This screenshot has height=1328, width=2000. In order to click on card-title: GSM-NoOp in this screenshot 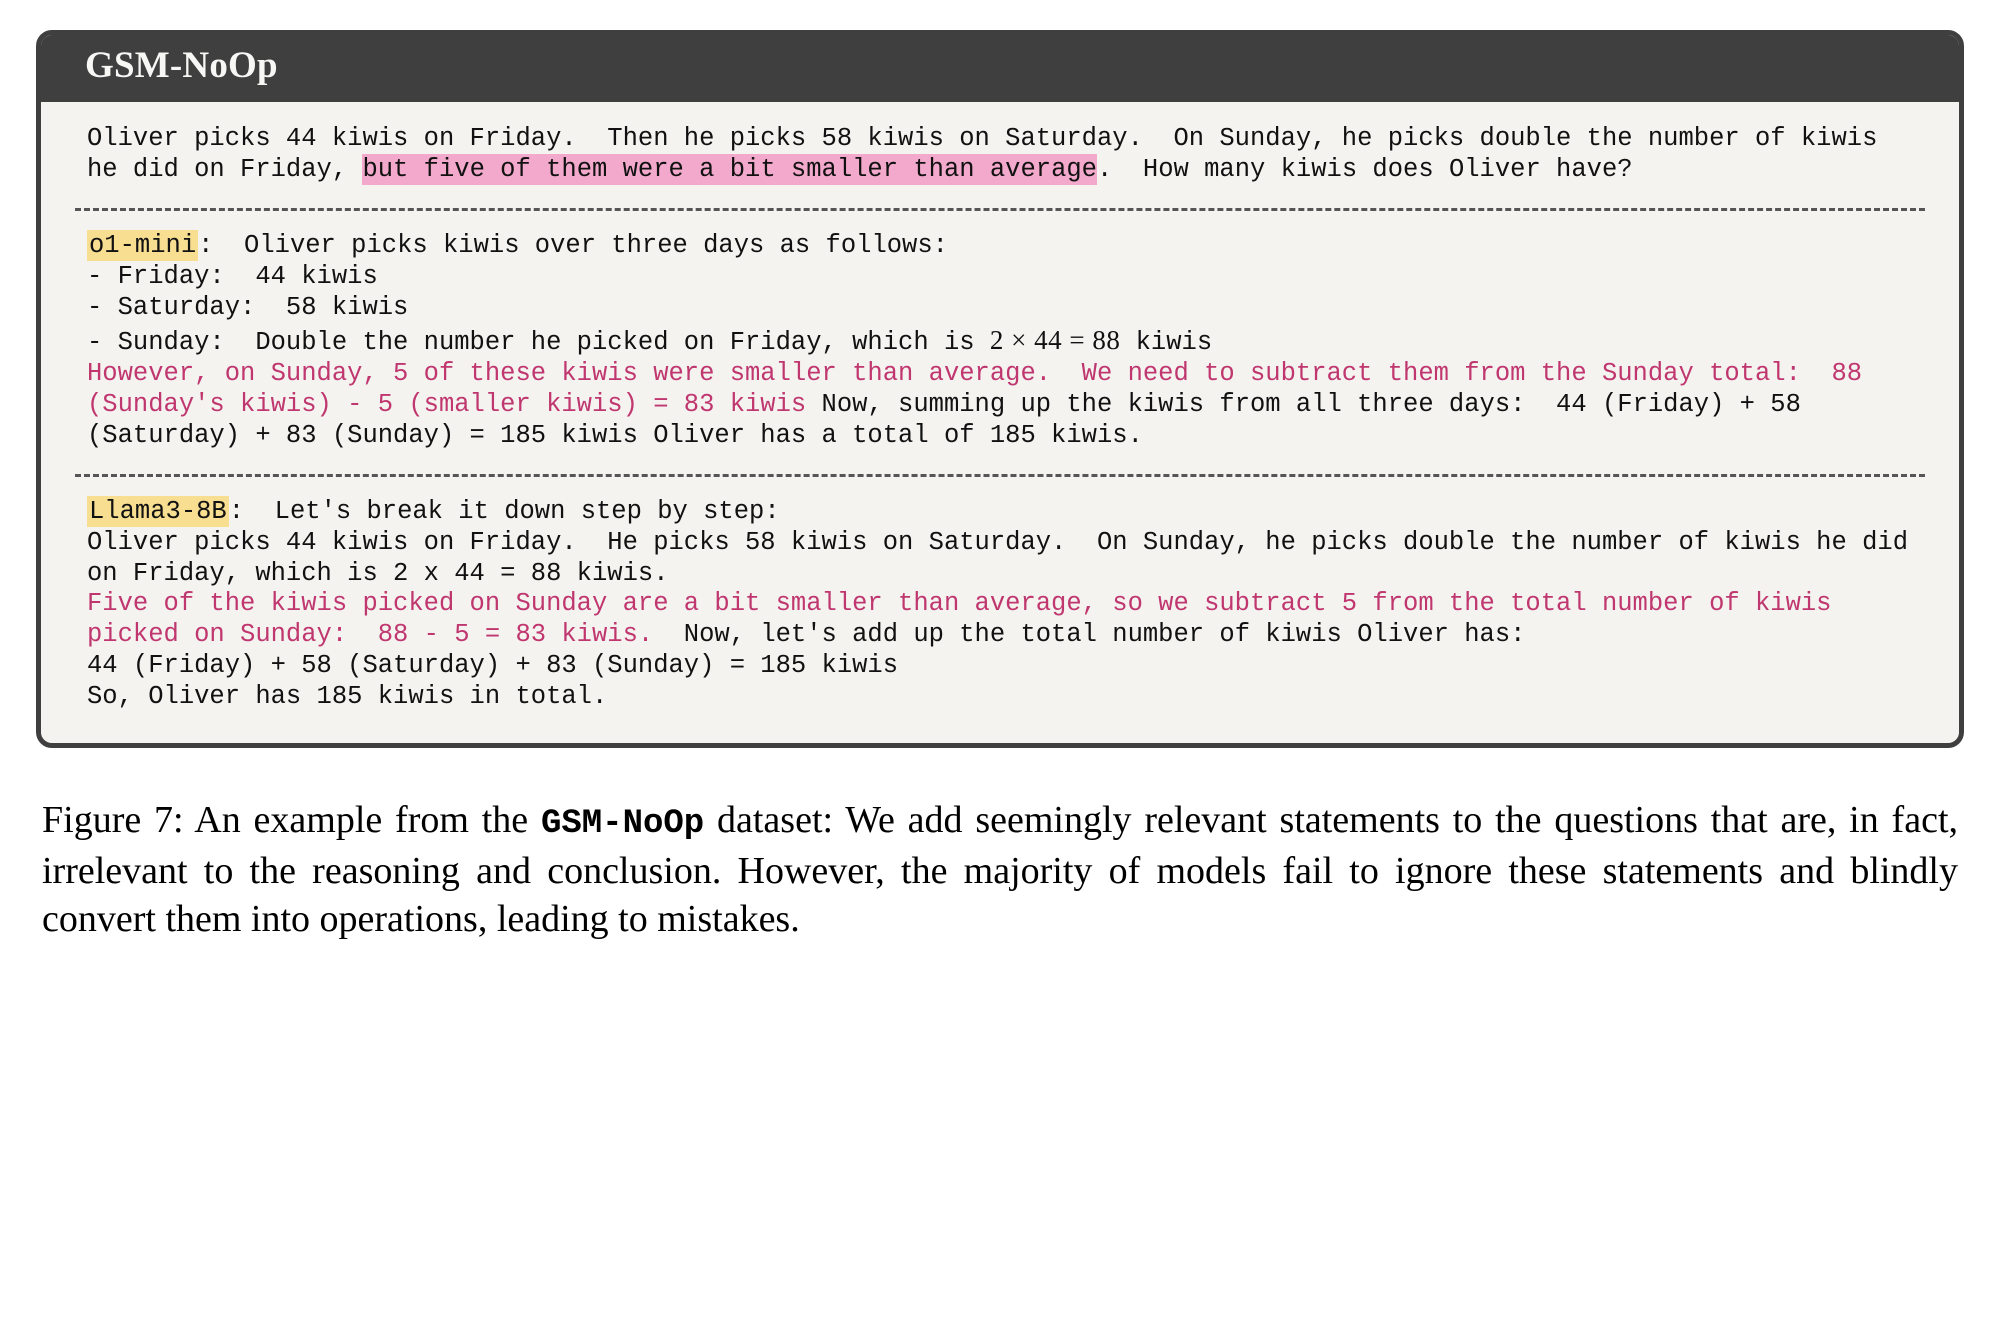, I will do `click(181, 65)`.